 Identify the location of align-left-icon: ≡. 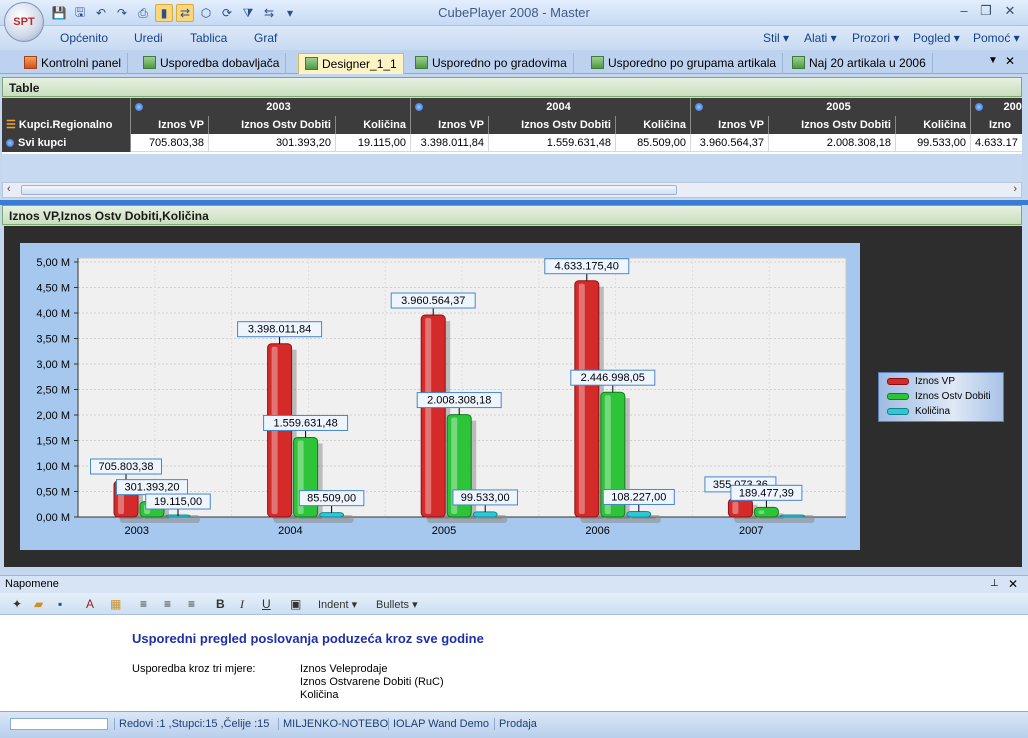
(143, 604).